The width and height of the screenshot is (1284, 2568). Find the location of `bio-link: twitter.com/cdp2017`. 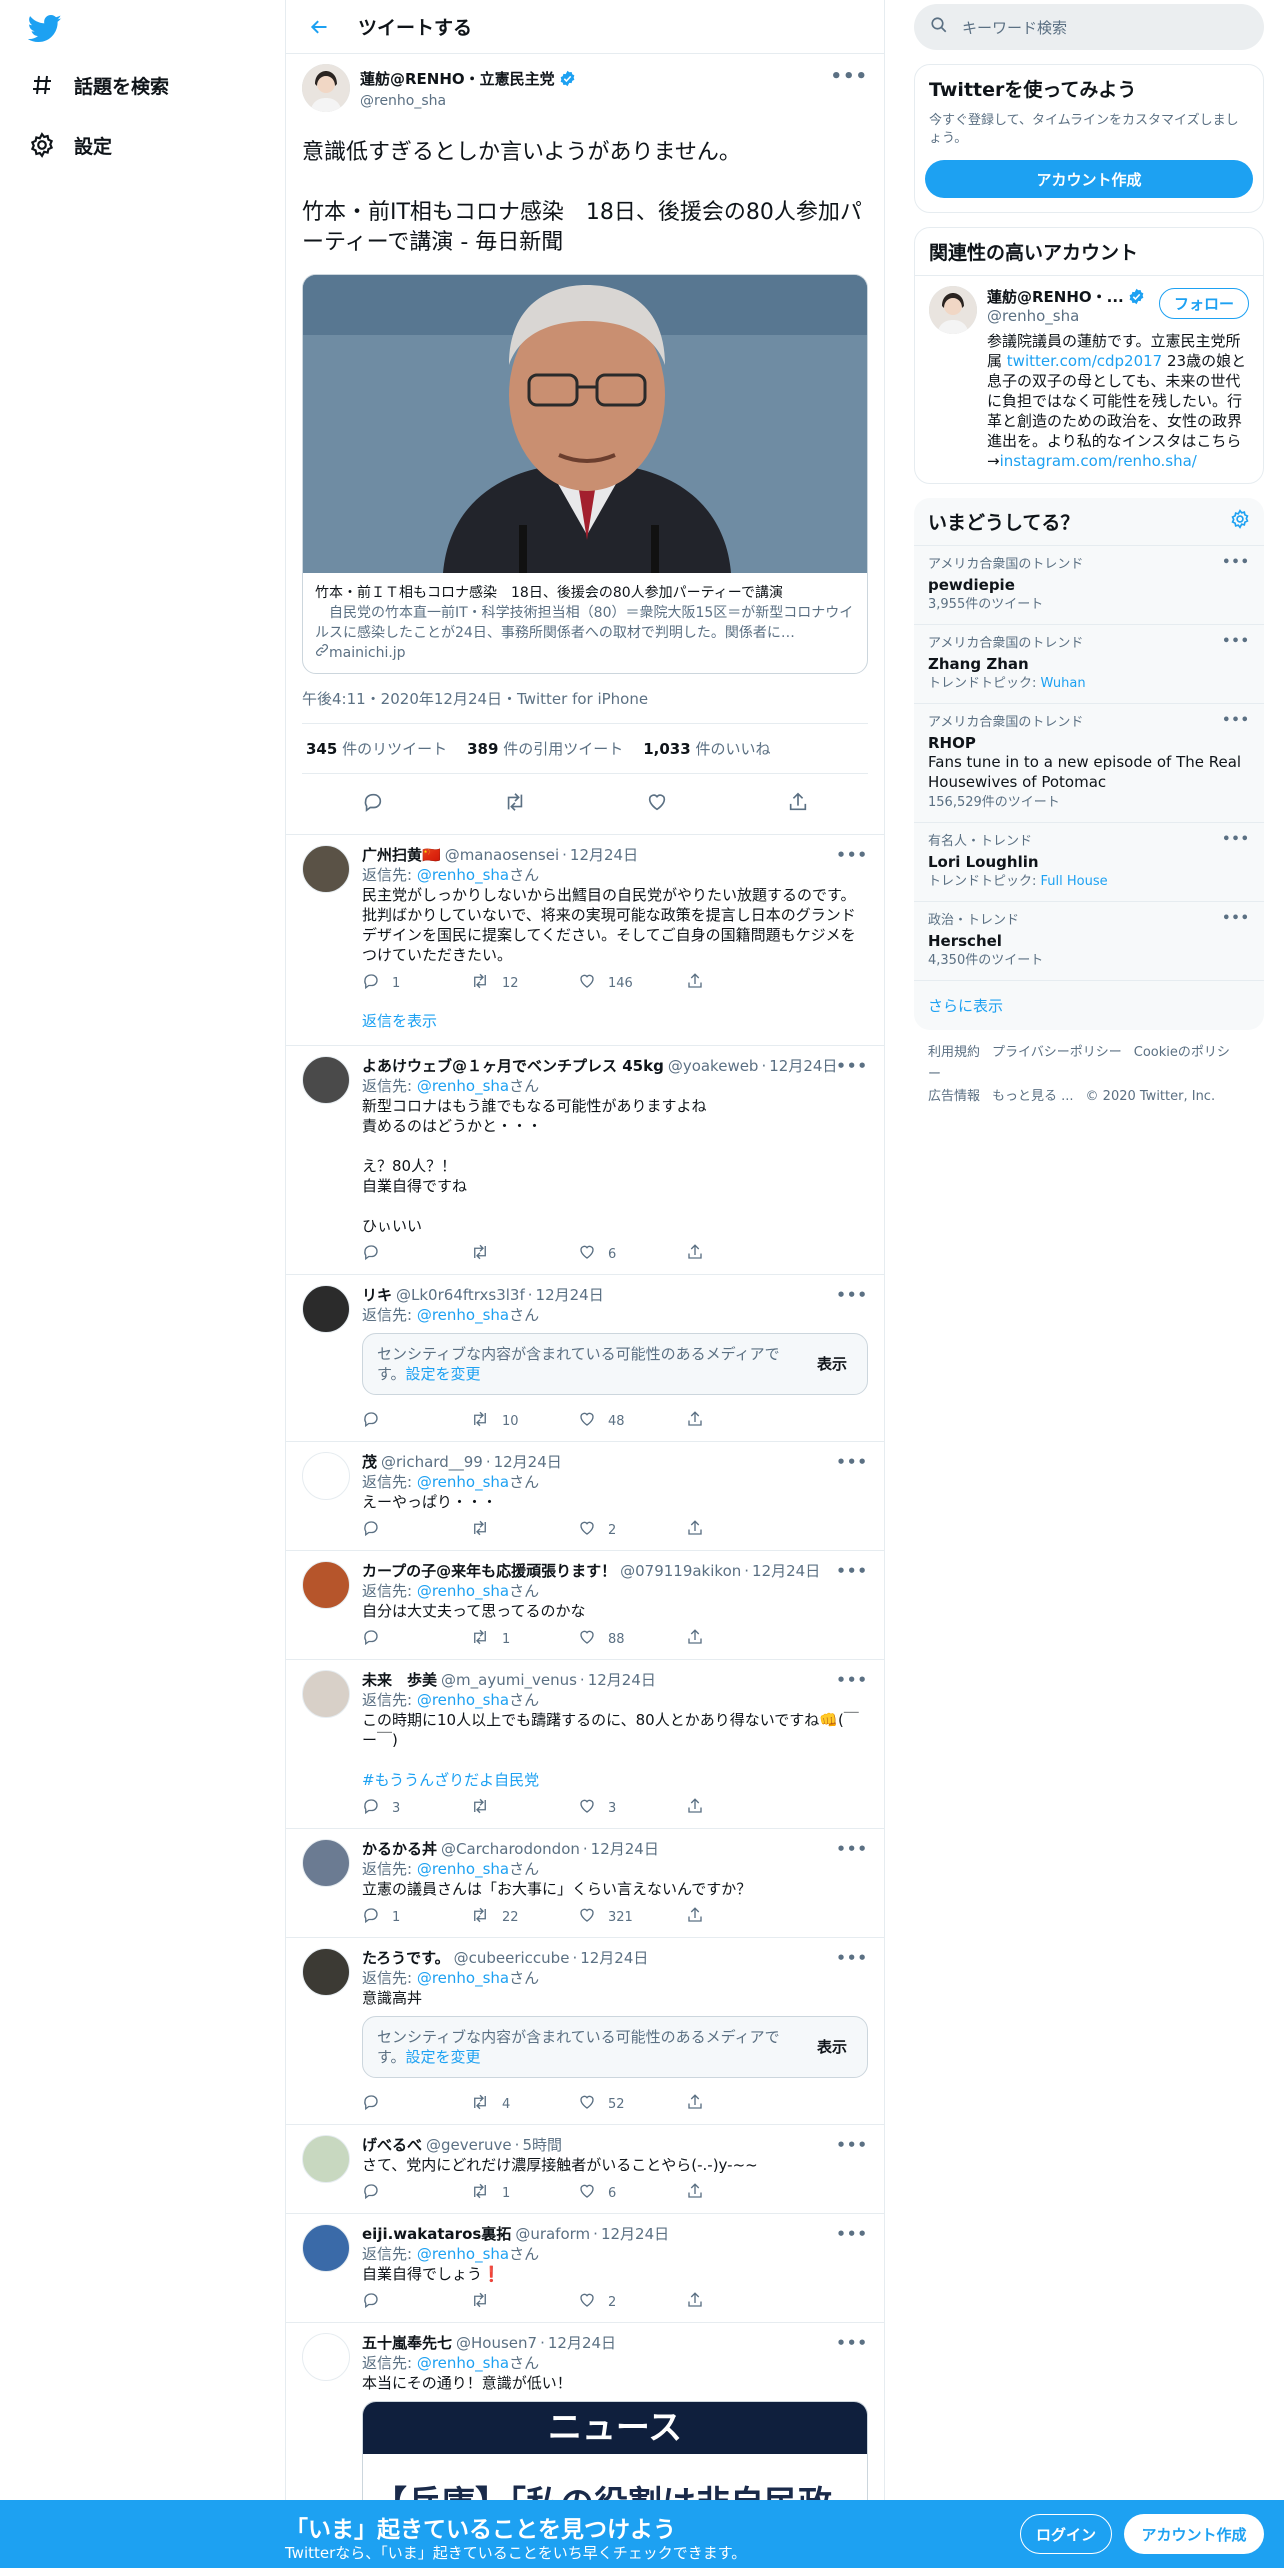

bio-link: twitter.com/cdp2017 is located at coordinates (1084, 361).